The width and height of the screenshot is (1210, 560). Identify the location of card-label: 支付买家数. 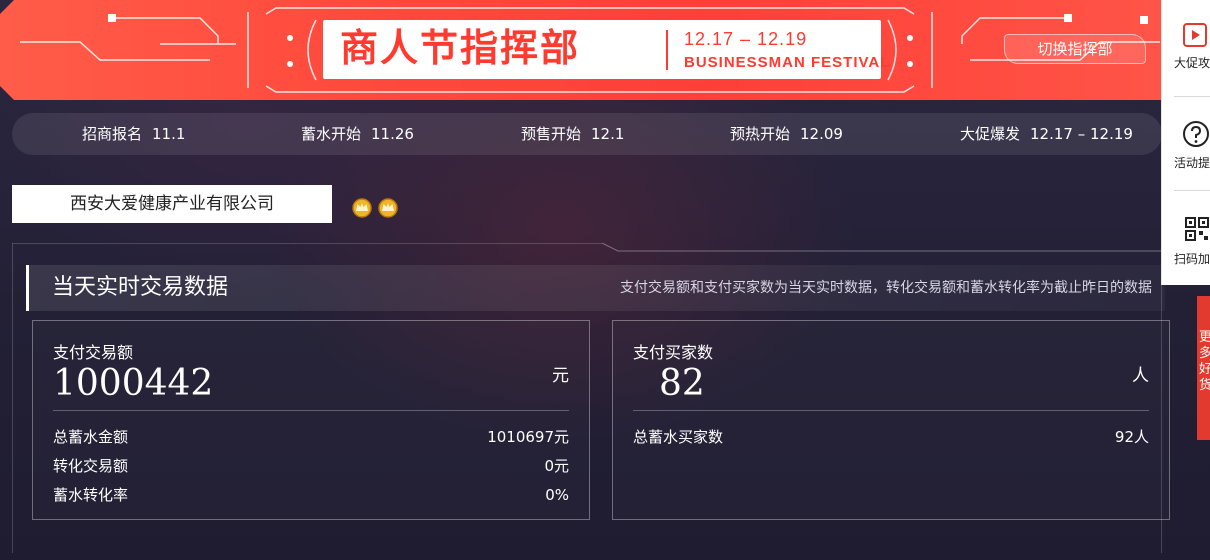
(673, 352).